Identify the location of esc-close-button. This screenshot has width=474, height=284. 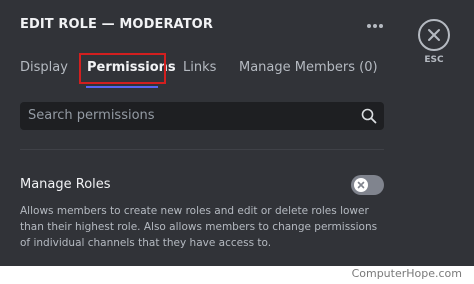
(434, 35).